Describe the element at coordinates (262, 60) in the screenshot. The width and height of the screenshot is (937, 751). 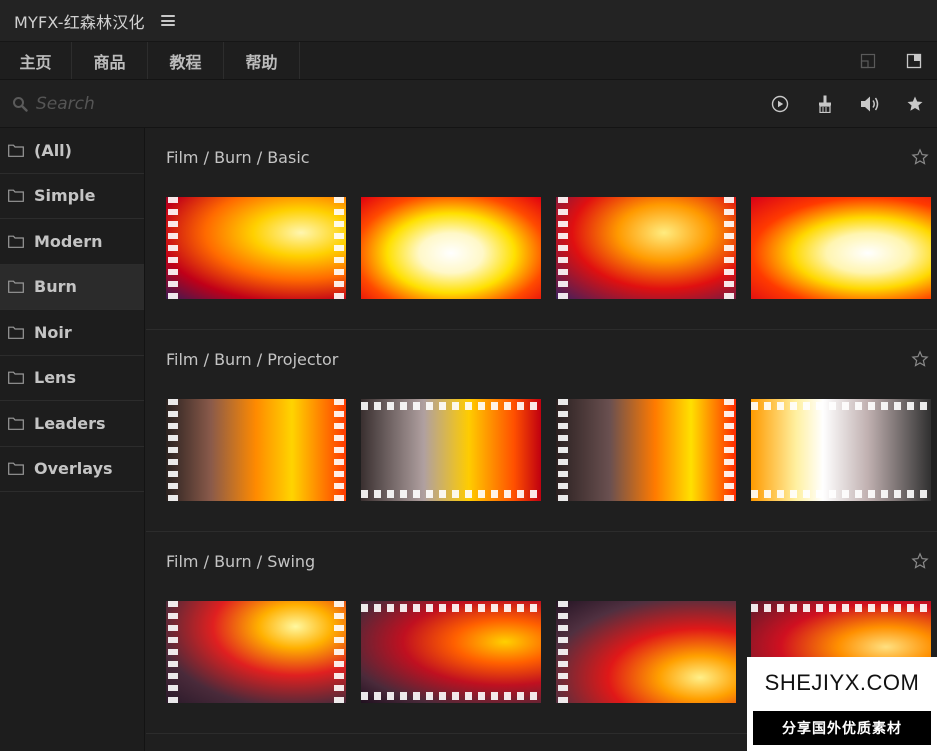
I see `tab-help: 帮助` at that location.